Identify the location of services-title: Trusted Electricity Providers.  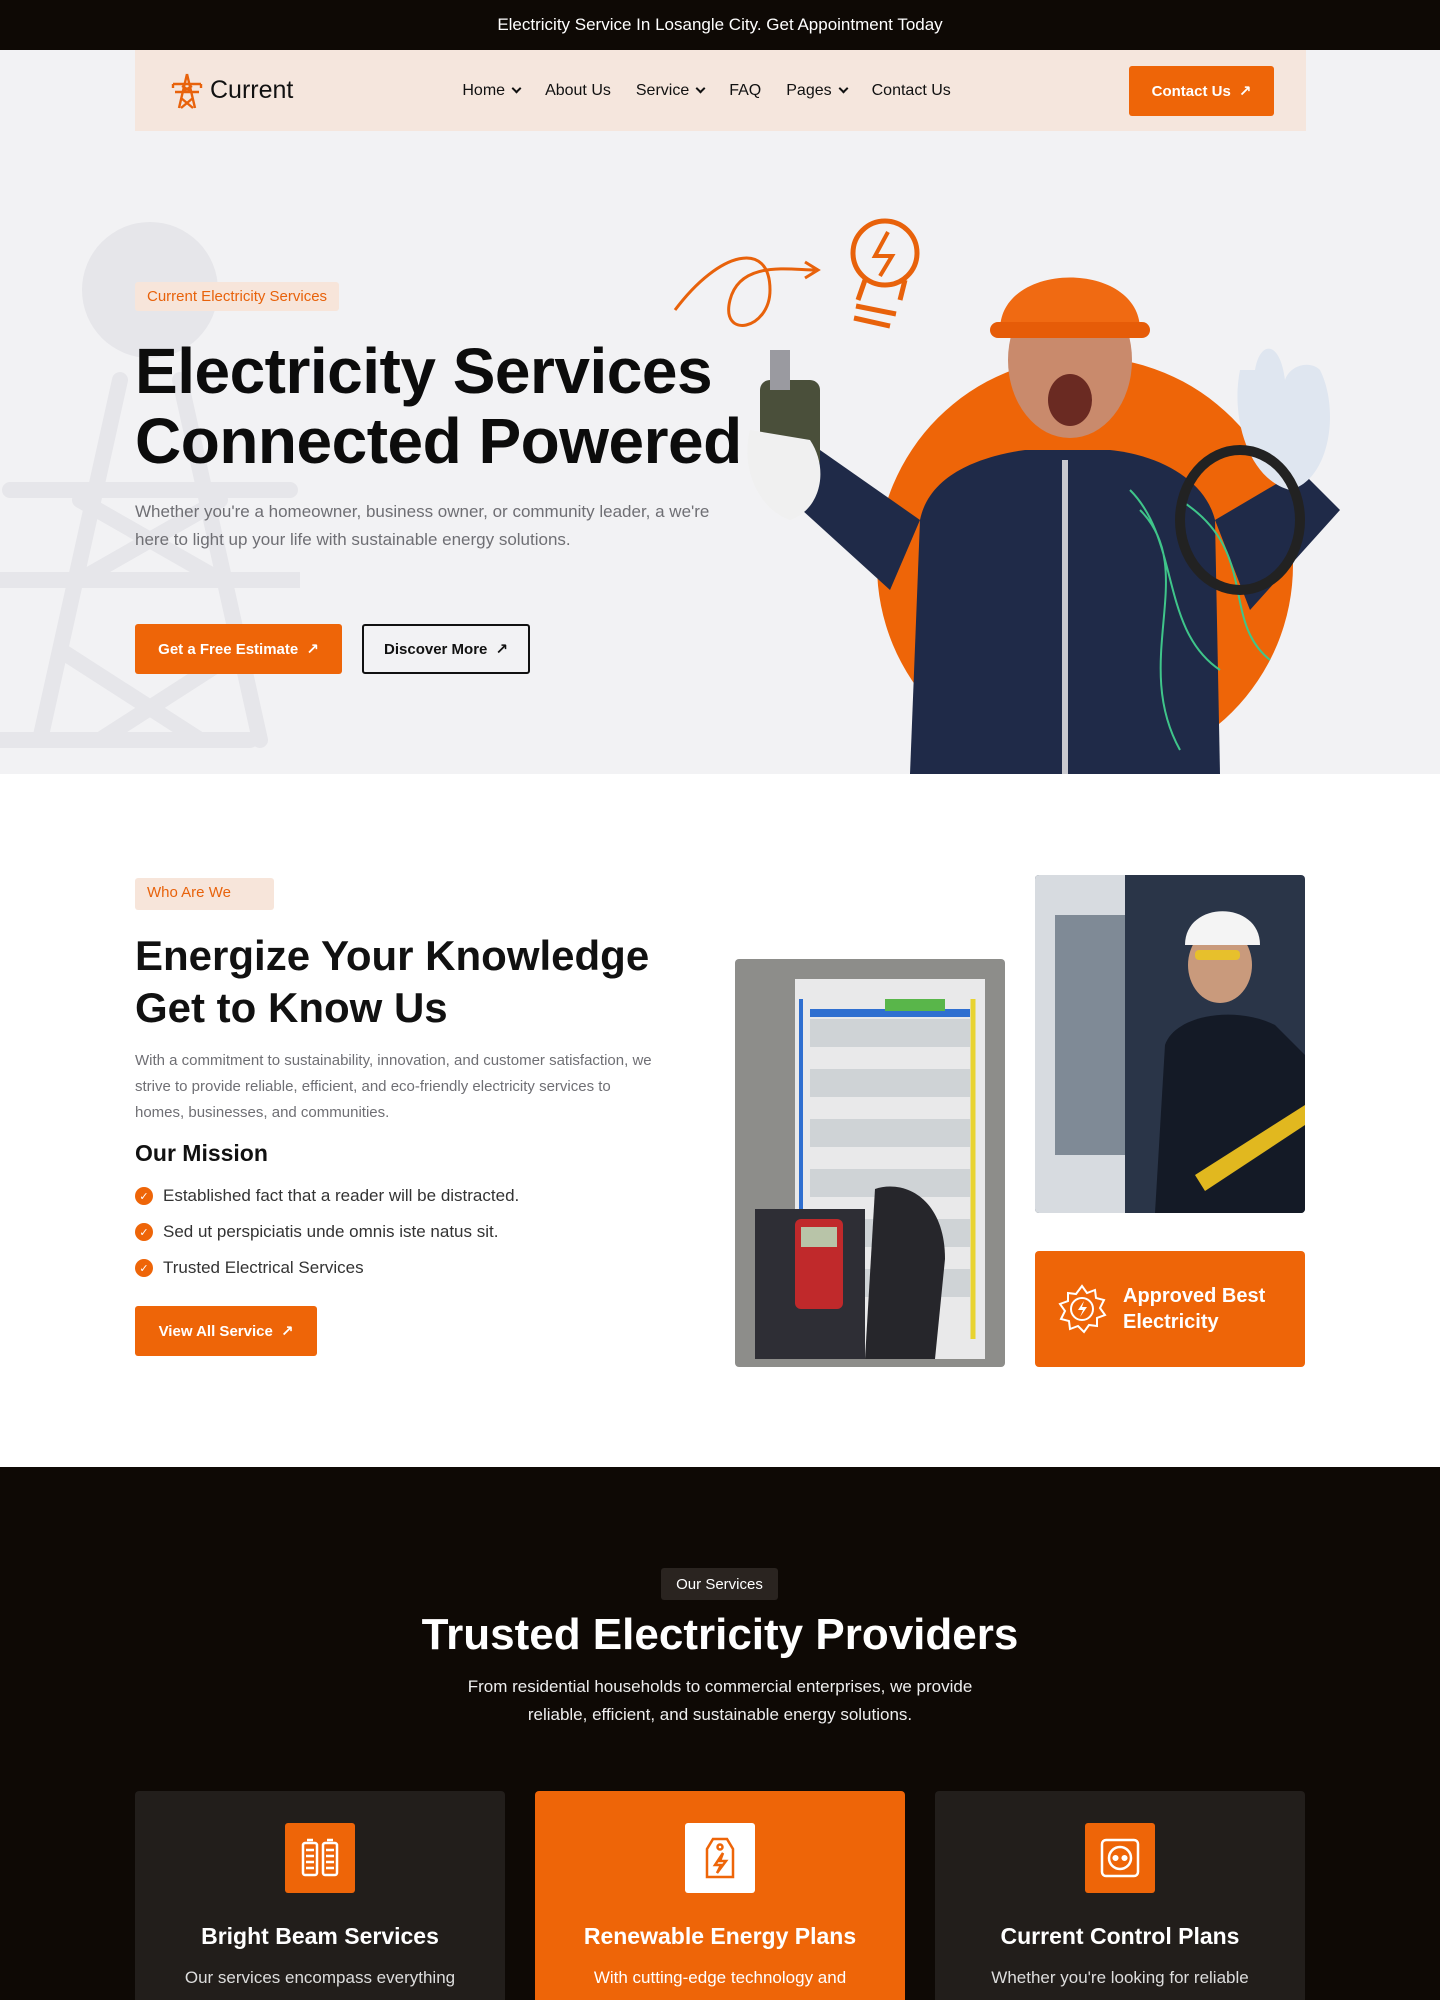
(720, 1634).